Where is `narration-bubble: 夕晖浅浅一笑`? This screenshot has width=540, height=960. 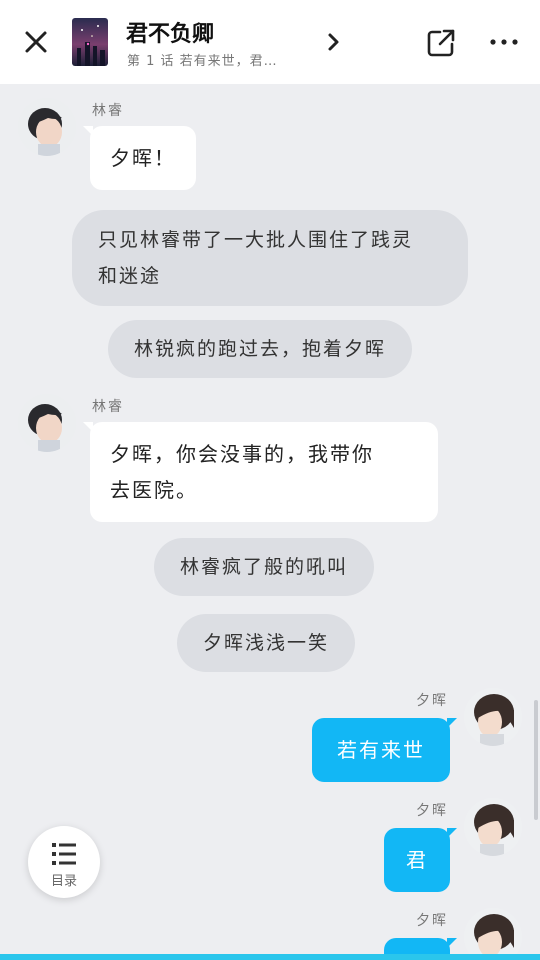 narration-bubble: 夕晖浅浅一笑 is located at coordinates (266, 643).